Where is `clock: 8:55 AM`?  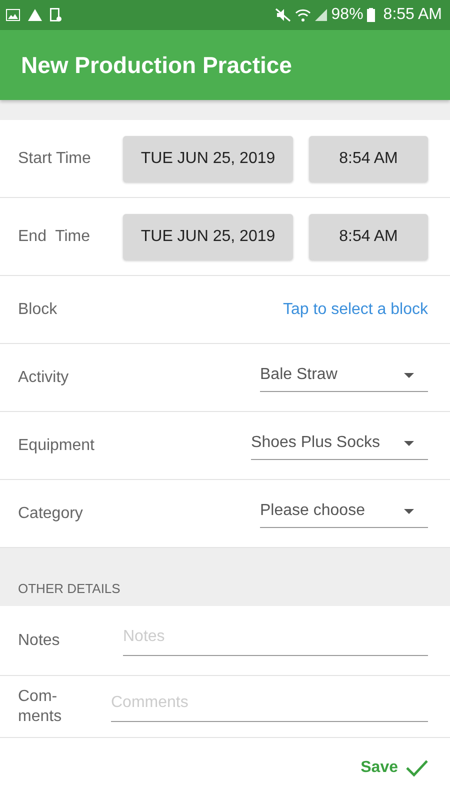
clock: 8:55 AM is located at coordinates (412, 15).